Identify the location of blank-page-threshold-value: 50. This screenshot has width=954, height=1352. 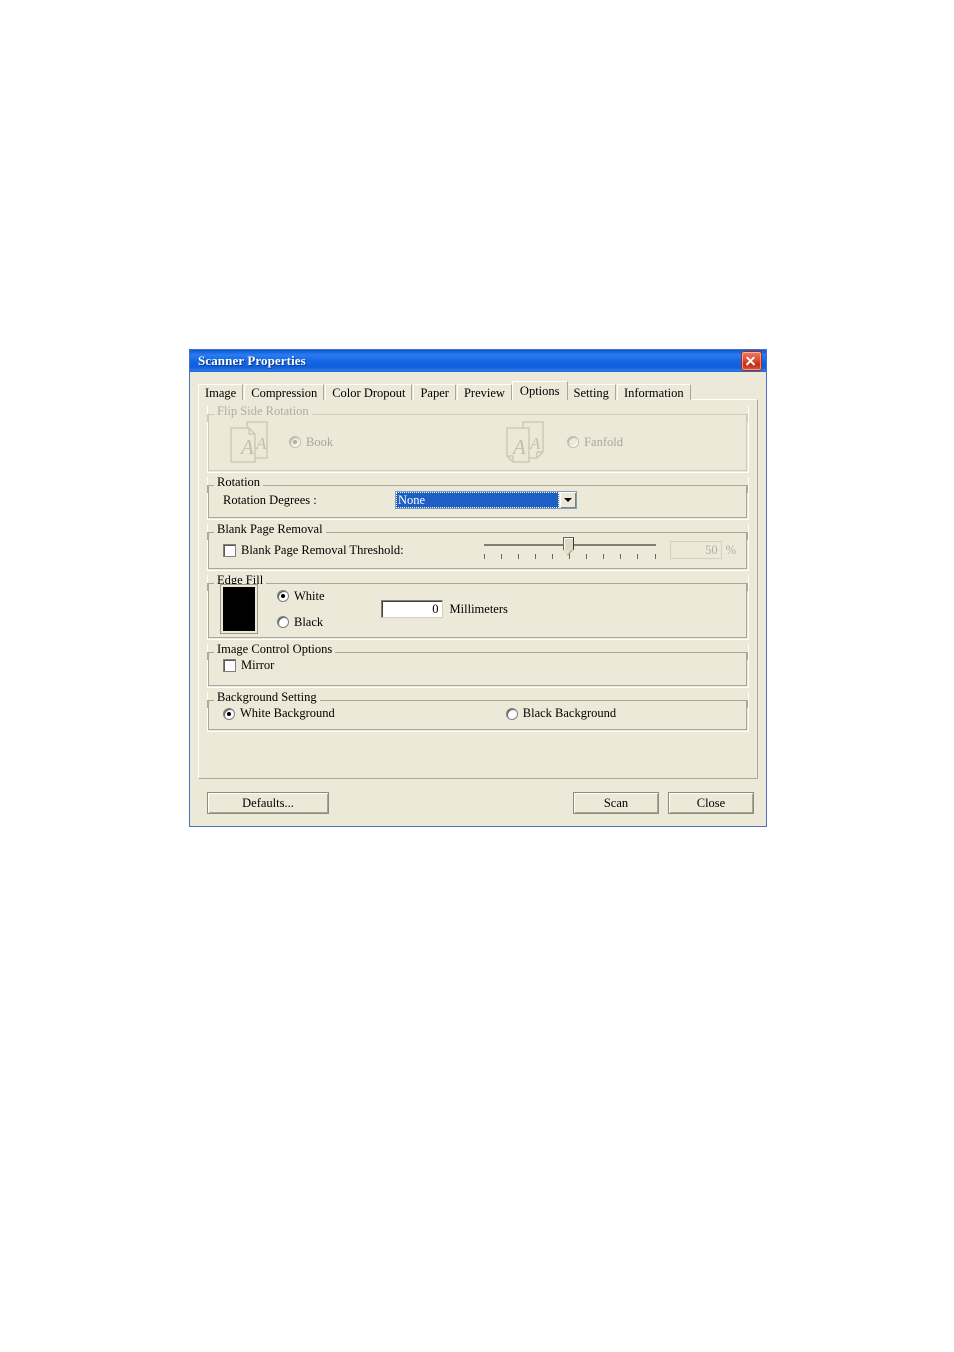
(695, 550).